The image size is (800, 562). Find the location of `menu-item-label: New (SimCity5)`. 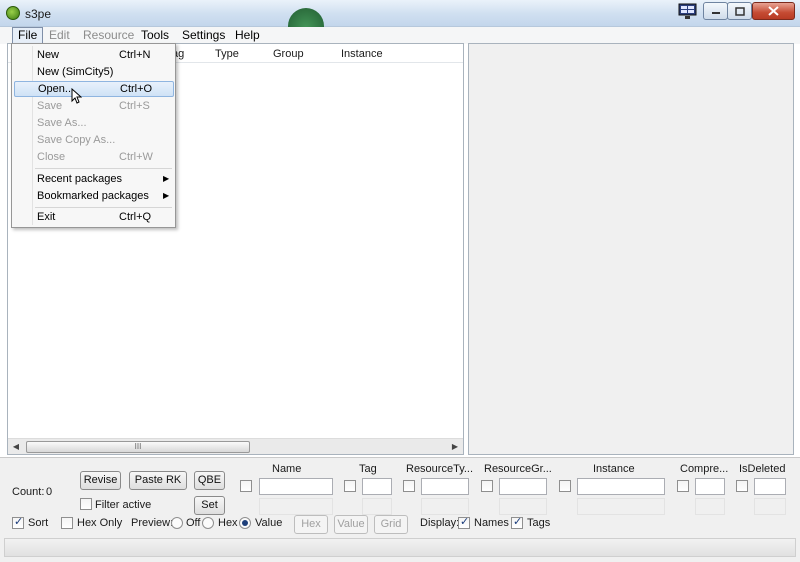

menu-item-label: New (SimCity5) is located at coordinates (75, 72).